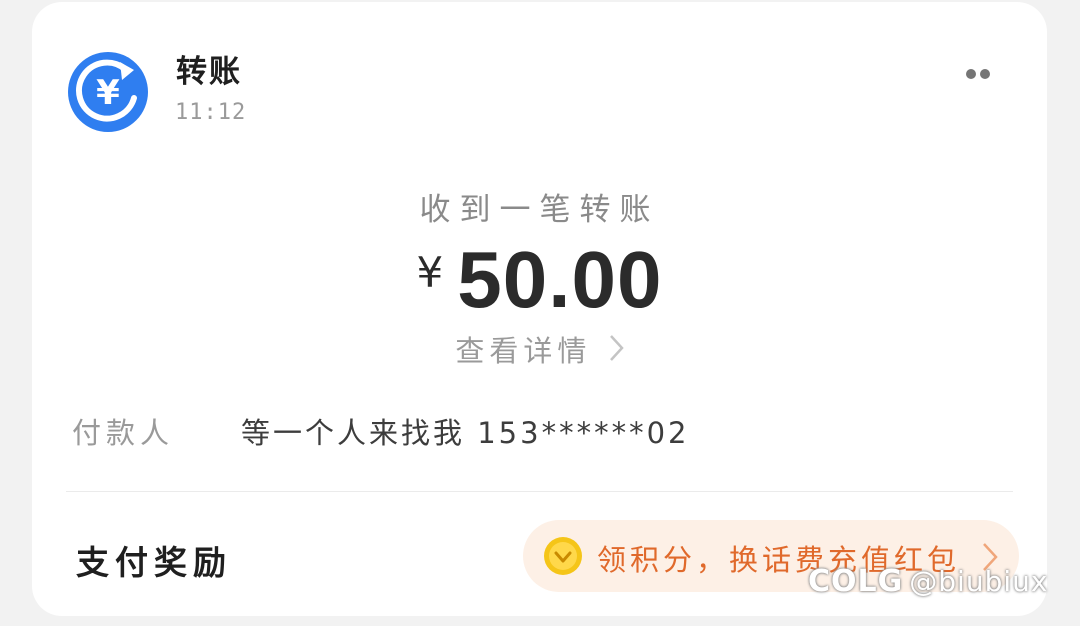  I want to click on yuan-transfer-icon: ¥, so click(108, 92).